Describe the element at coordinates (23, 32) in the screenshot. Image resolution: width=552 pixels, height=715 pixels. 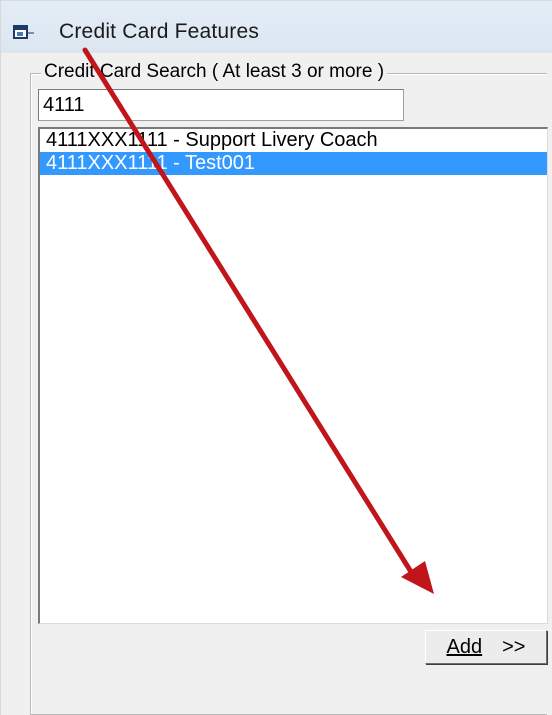
I see `window-app-icon` at that location.